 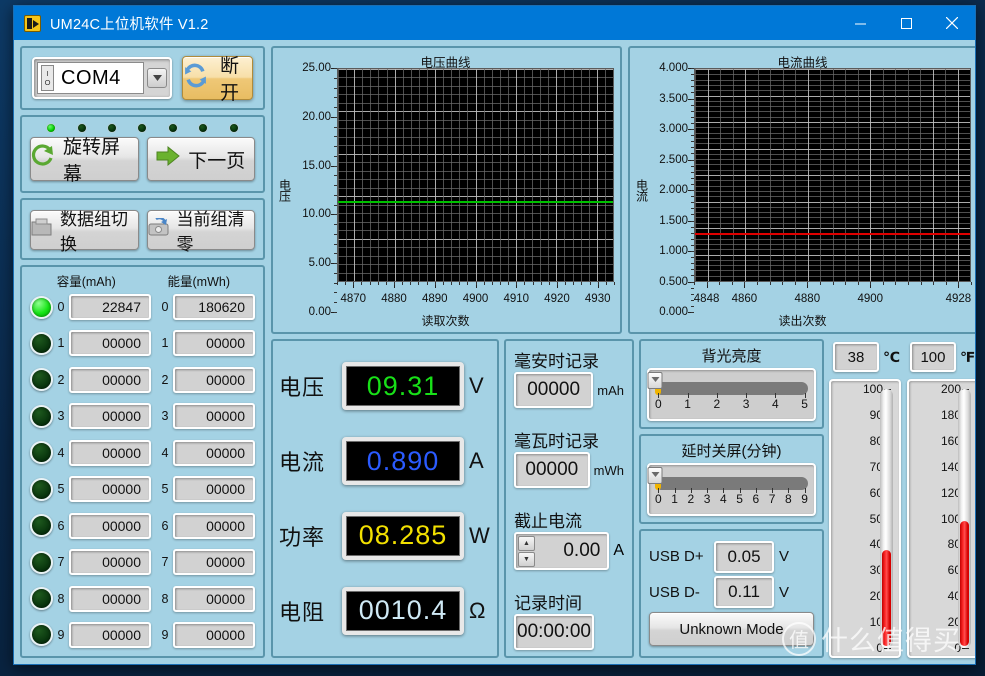 What do you see at coordinates (476, 461) in the screenshot?
I see `meter-unit: A` at bounding box center [476, 461].